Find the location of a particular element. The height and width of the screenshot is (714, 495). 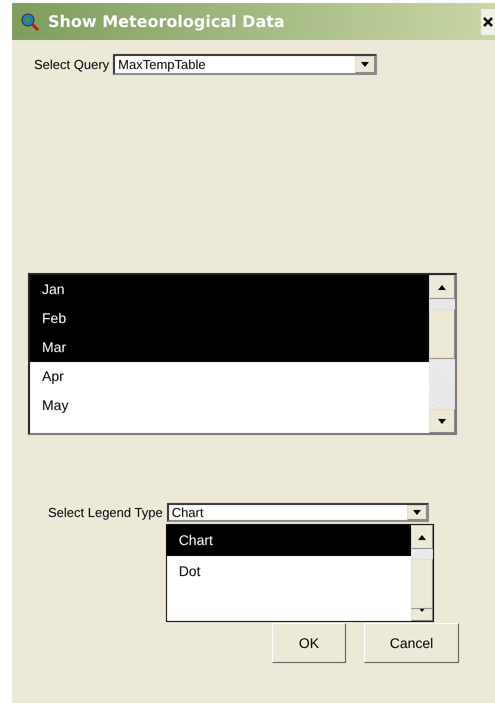

query-label: Select Query is located at coordinates (72, 64).